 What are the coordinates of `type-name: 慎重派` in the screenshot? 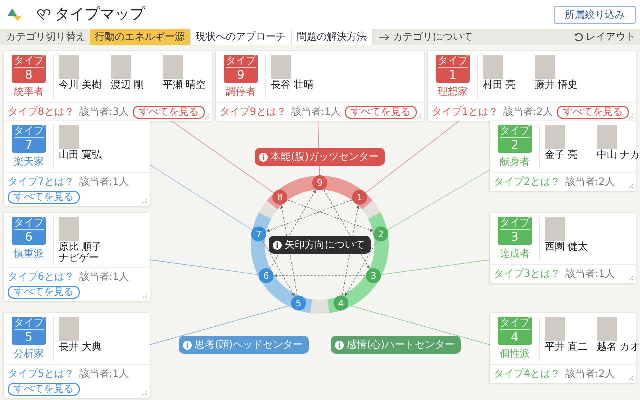 It's located at (29, 254).